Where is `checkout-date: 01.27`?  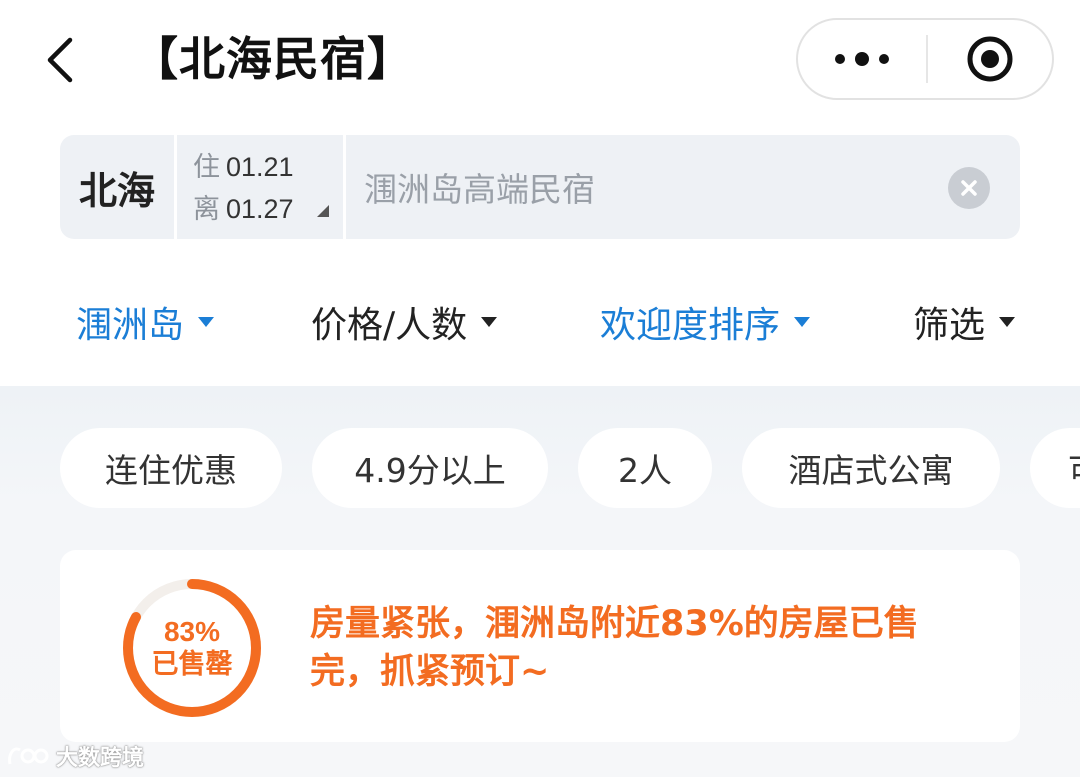
checkout-date: 01.27 is located at coordinates (260, 209).